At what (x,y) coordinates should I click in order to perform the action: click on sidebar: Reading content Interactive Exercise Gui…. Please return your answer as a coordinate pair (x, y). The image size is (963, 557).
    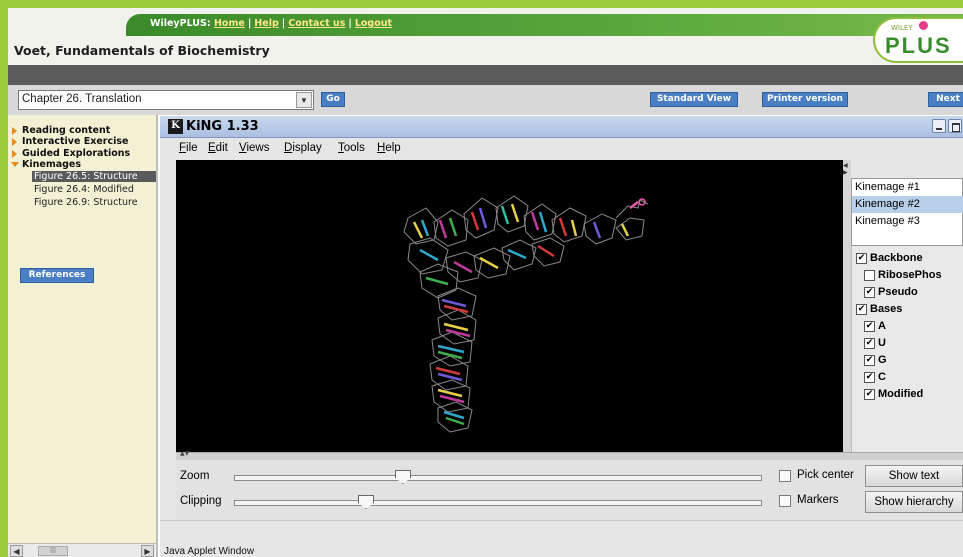
    Looking at the image, I should click on (83, 336).